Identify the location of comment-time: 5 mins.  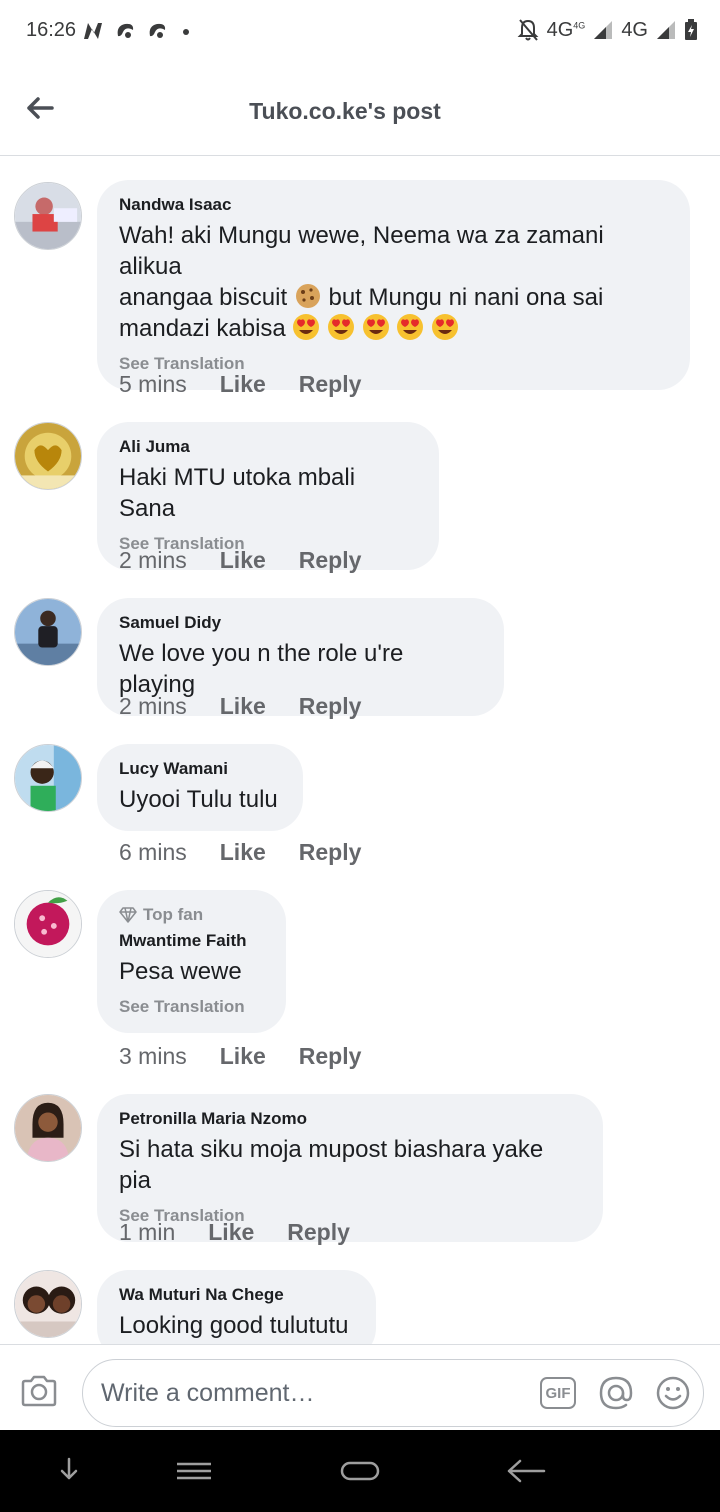
(153, 384).